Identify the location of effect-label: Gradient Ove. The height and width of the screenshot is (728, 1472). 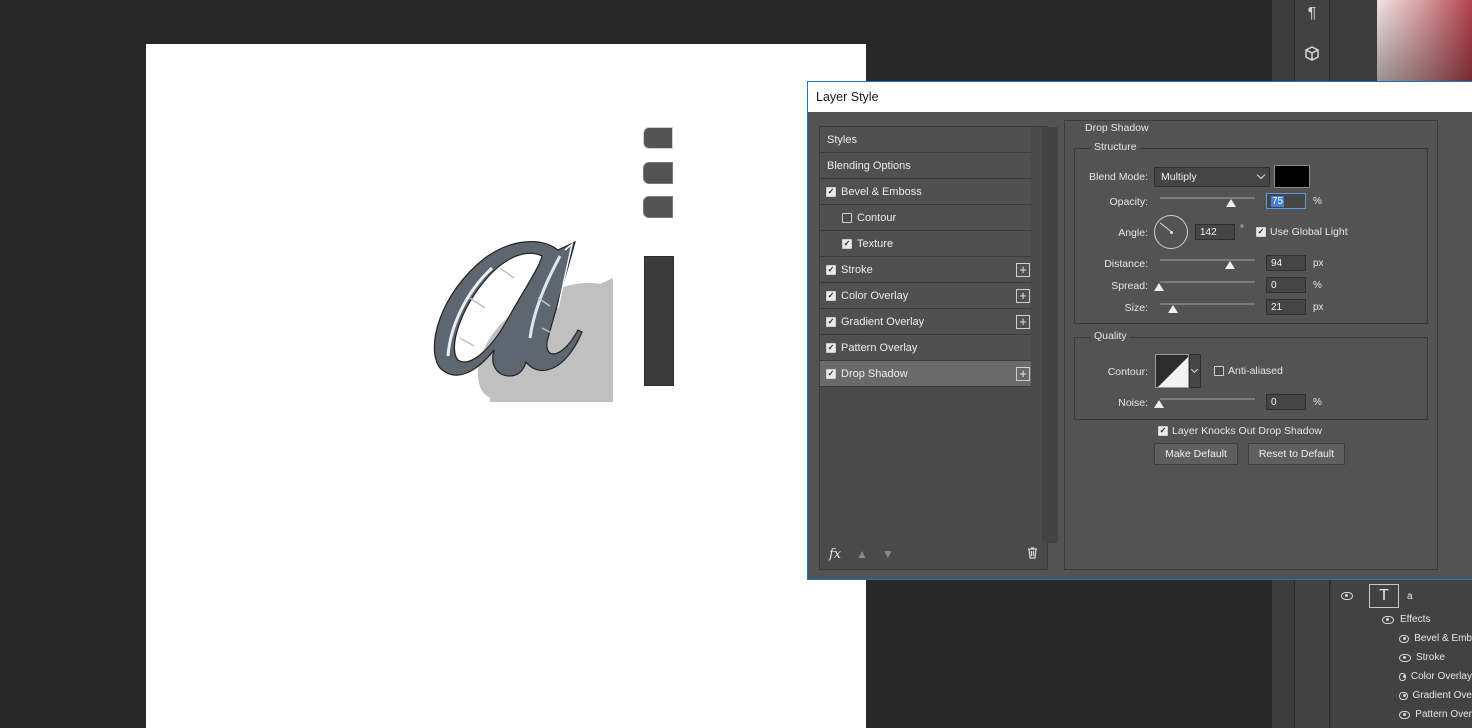
(1442, 695).